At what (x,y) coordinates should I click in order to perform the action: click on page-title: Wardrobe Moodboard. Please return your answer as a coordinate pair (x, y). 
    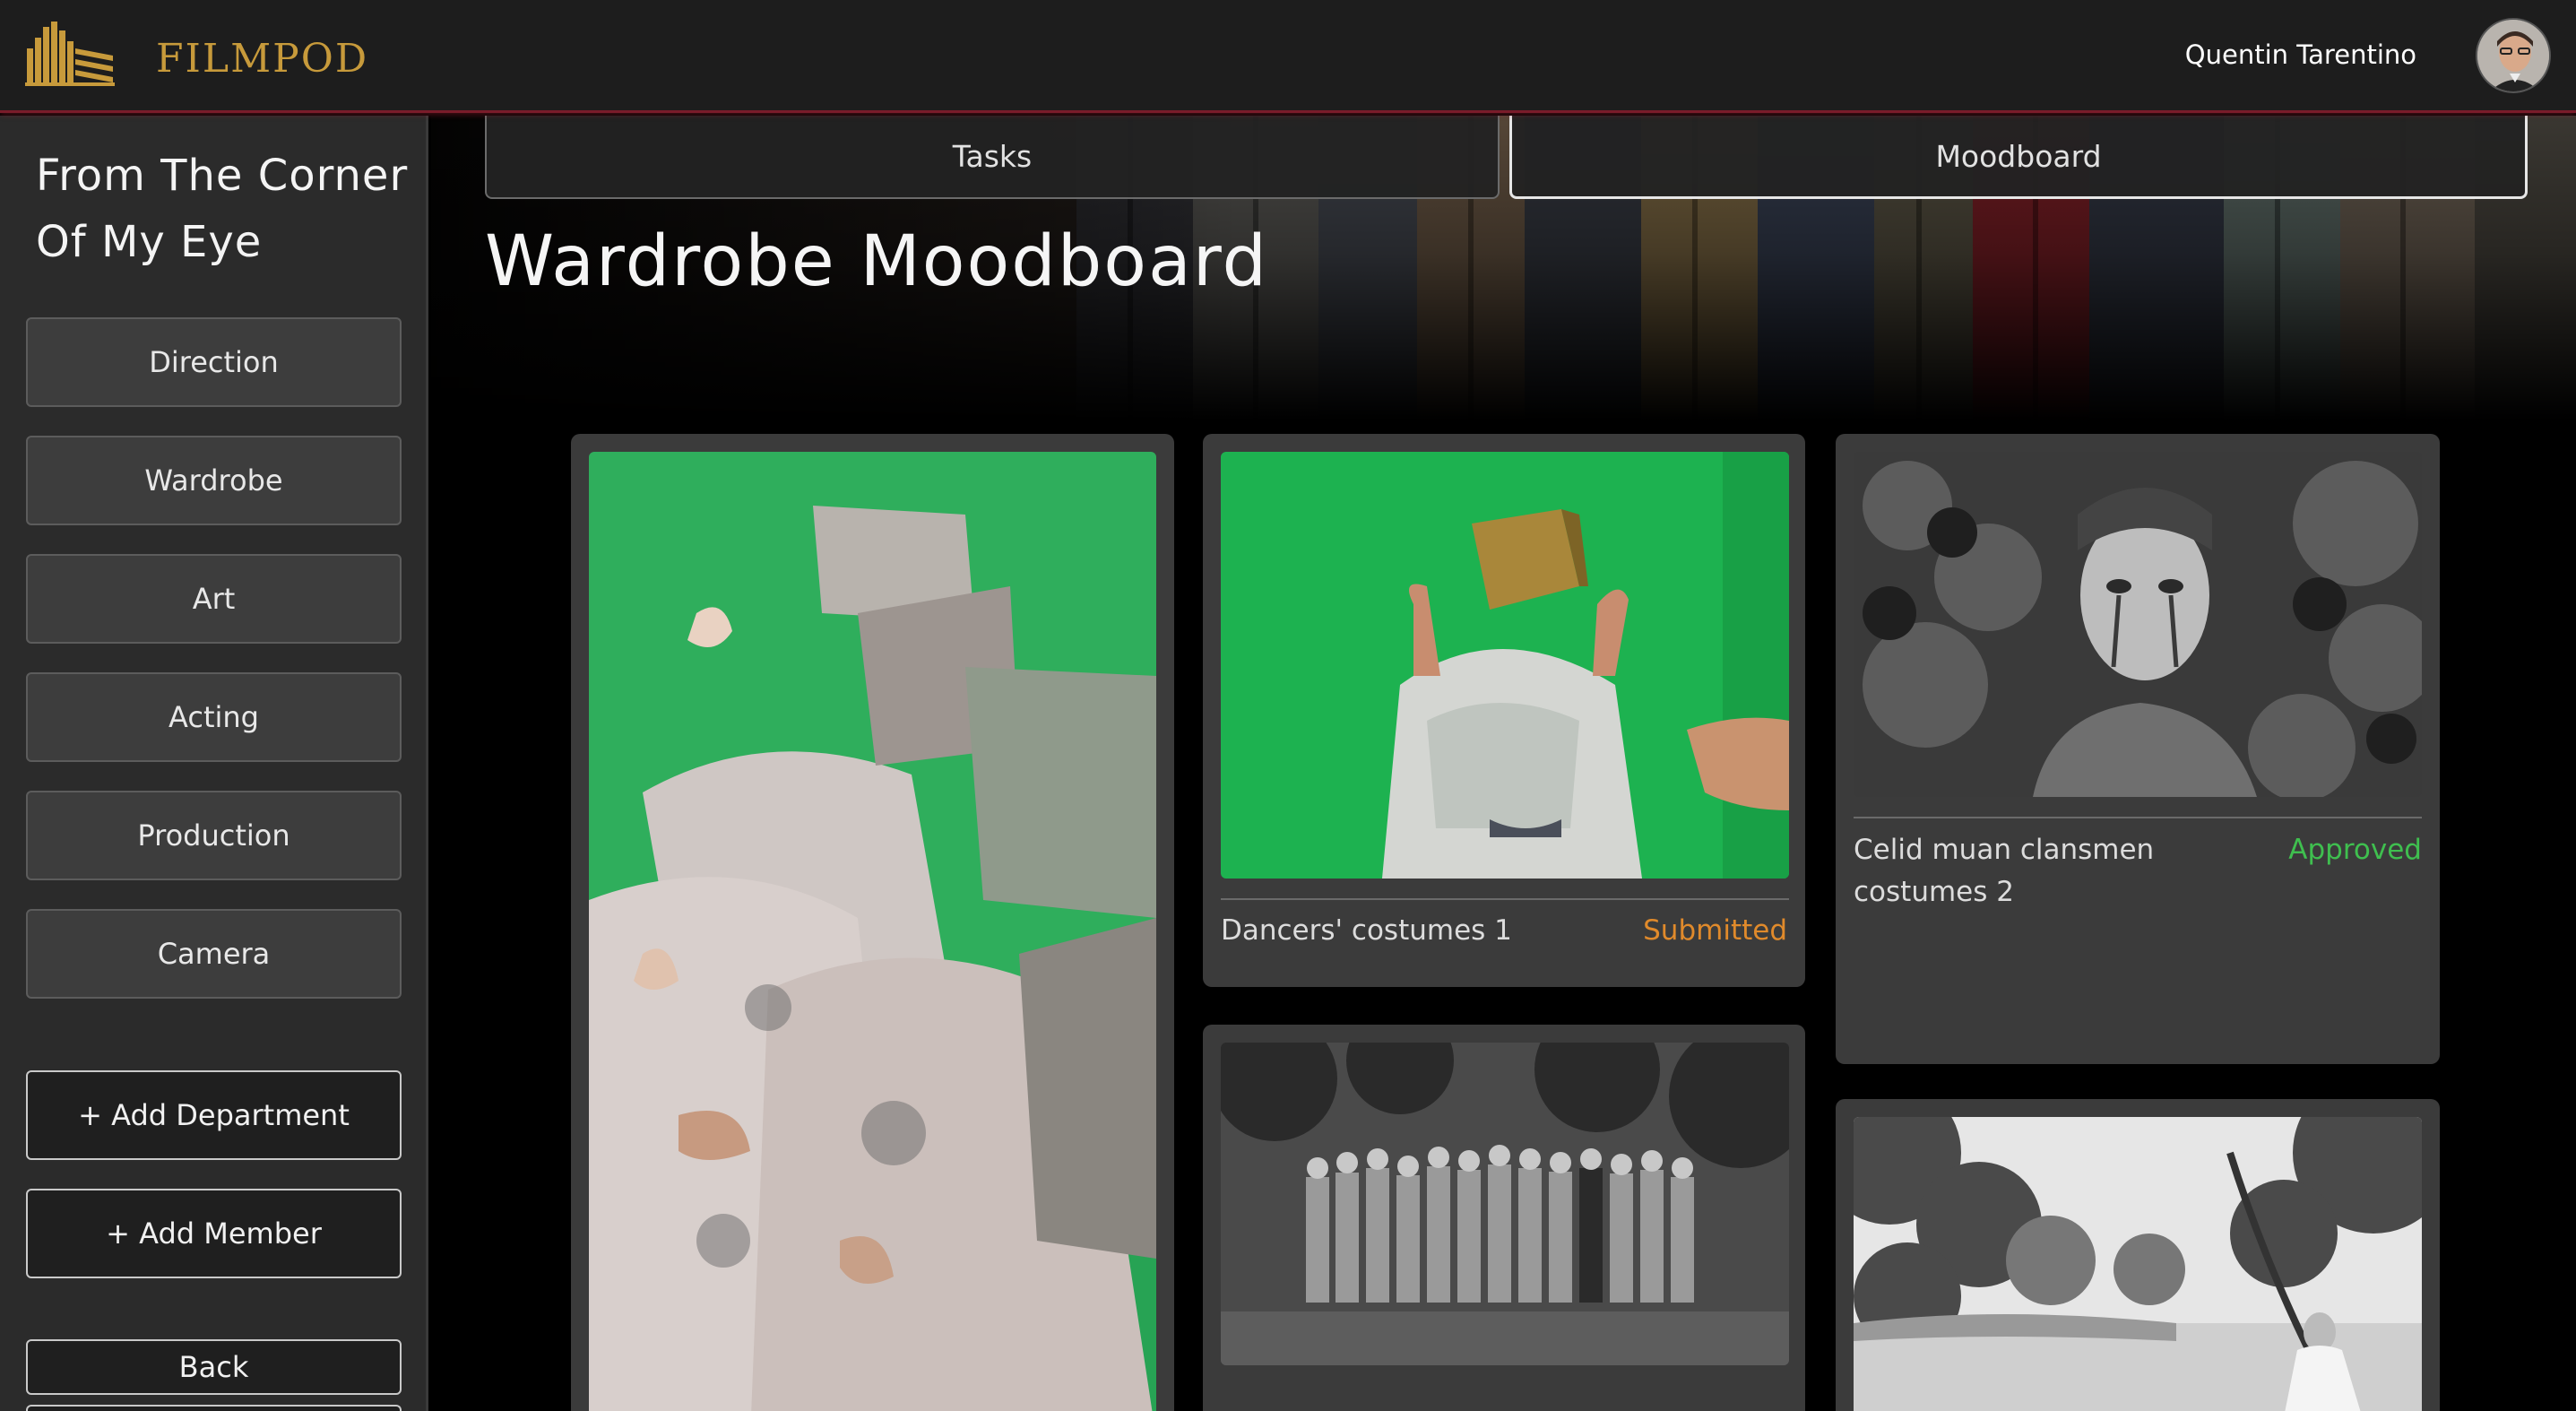
    Looking at the image, I should click on (877, 261).